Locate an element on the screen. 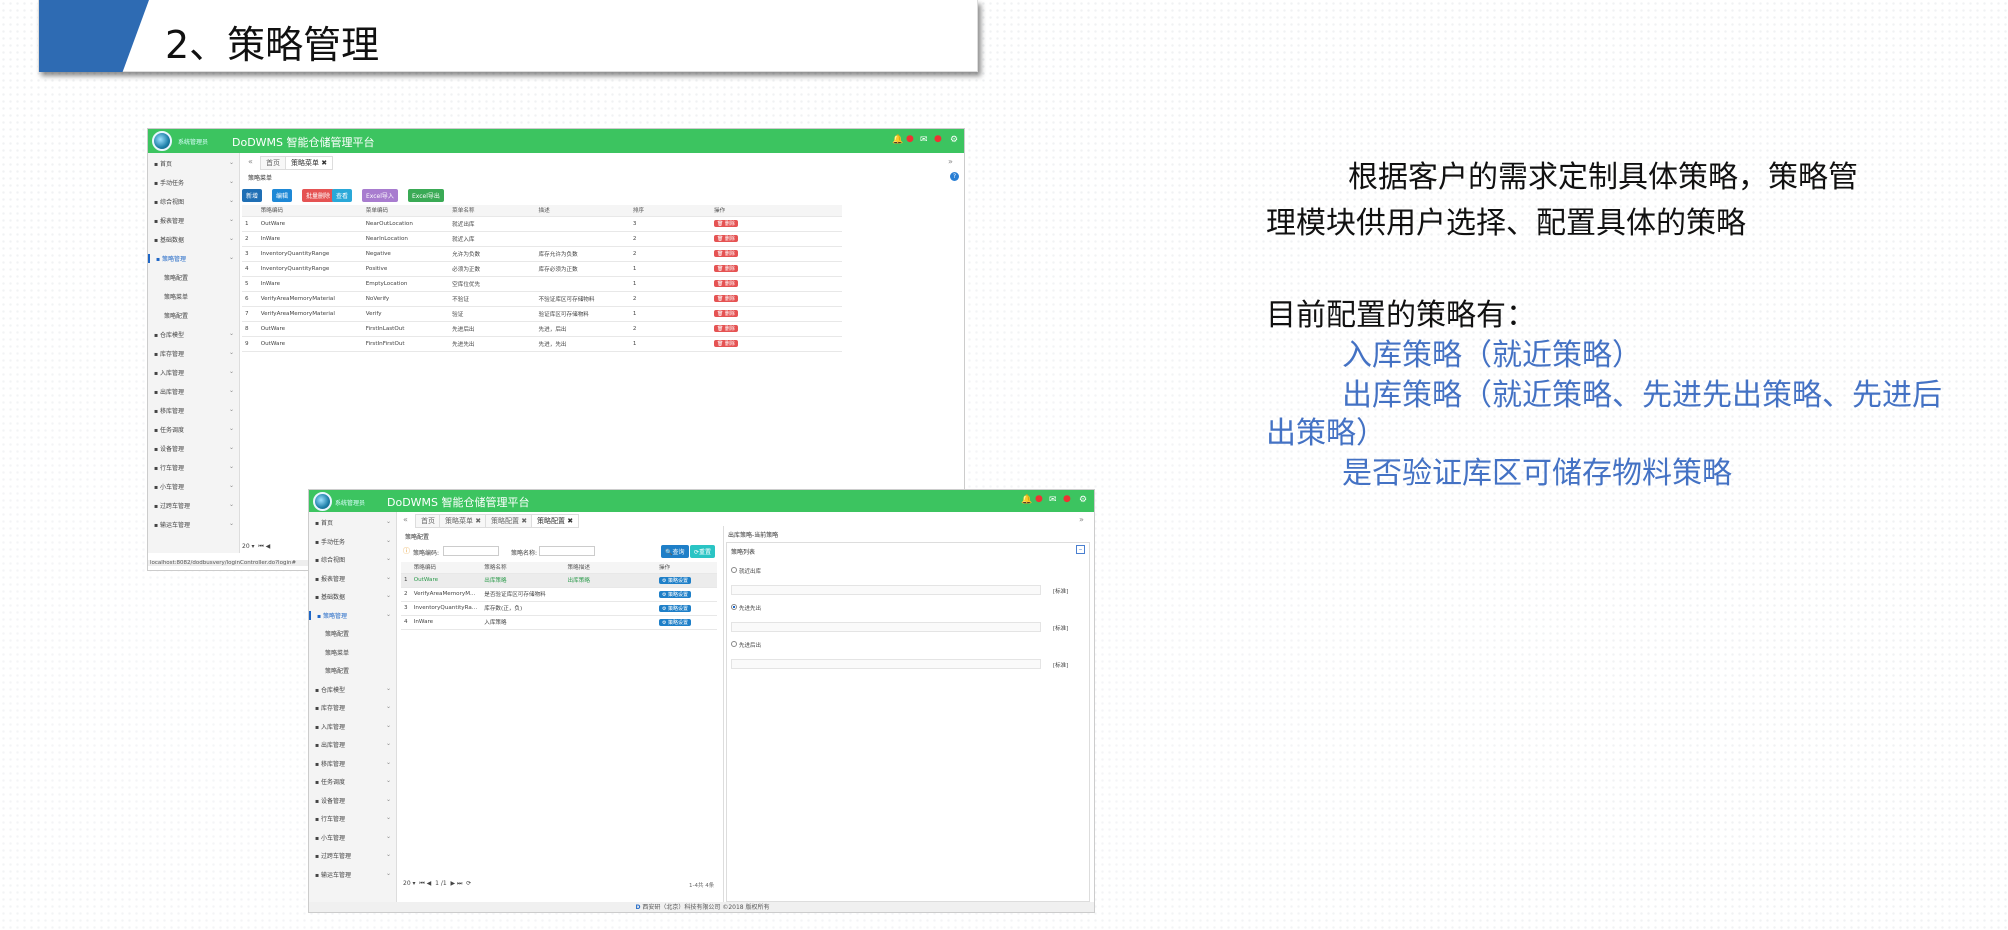  query-button: 🔍查询 is located at coordinates (675, 551).